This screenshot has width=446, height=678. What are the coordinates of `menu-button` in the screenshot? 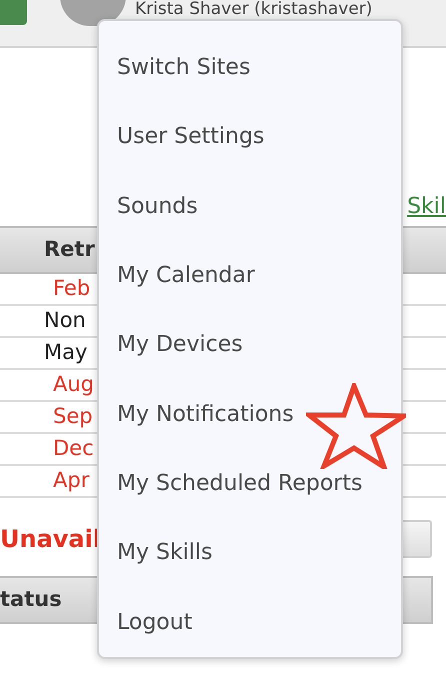 It's located at (13, 12).